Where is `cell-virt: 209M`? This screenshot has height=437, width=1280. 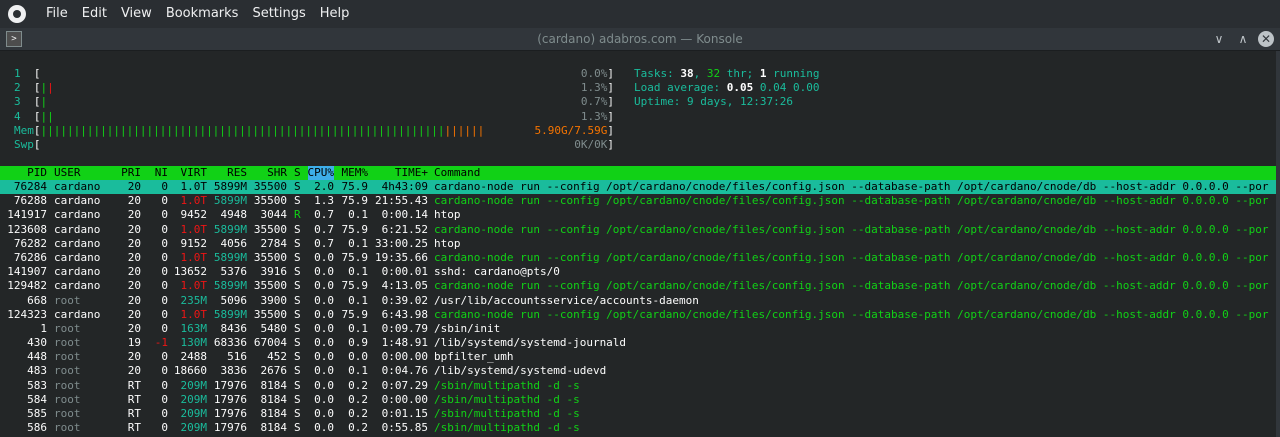
cell-virt: 209M is located at coordinates (194, 399).